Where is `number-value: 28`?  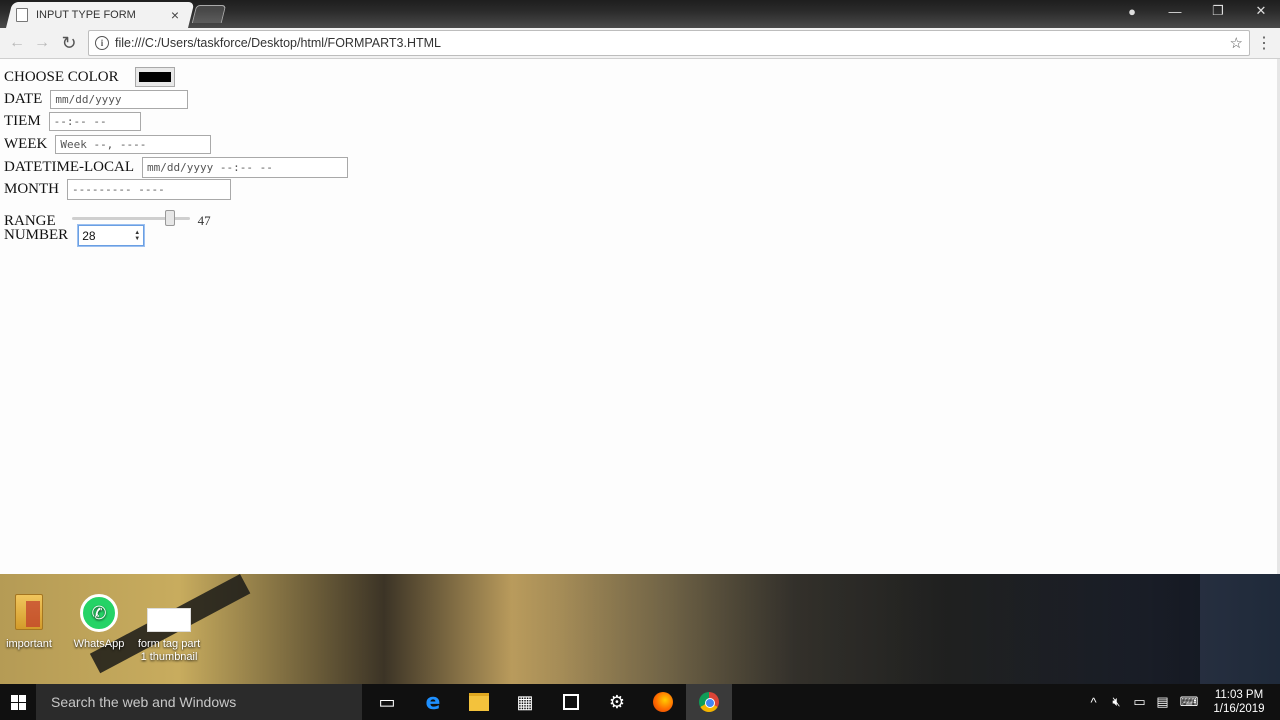 number-value: 28 is located at coordinates (89, 235).